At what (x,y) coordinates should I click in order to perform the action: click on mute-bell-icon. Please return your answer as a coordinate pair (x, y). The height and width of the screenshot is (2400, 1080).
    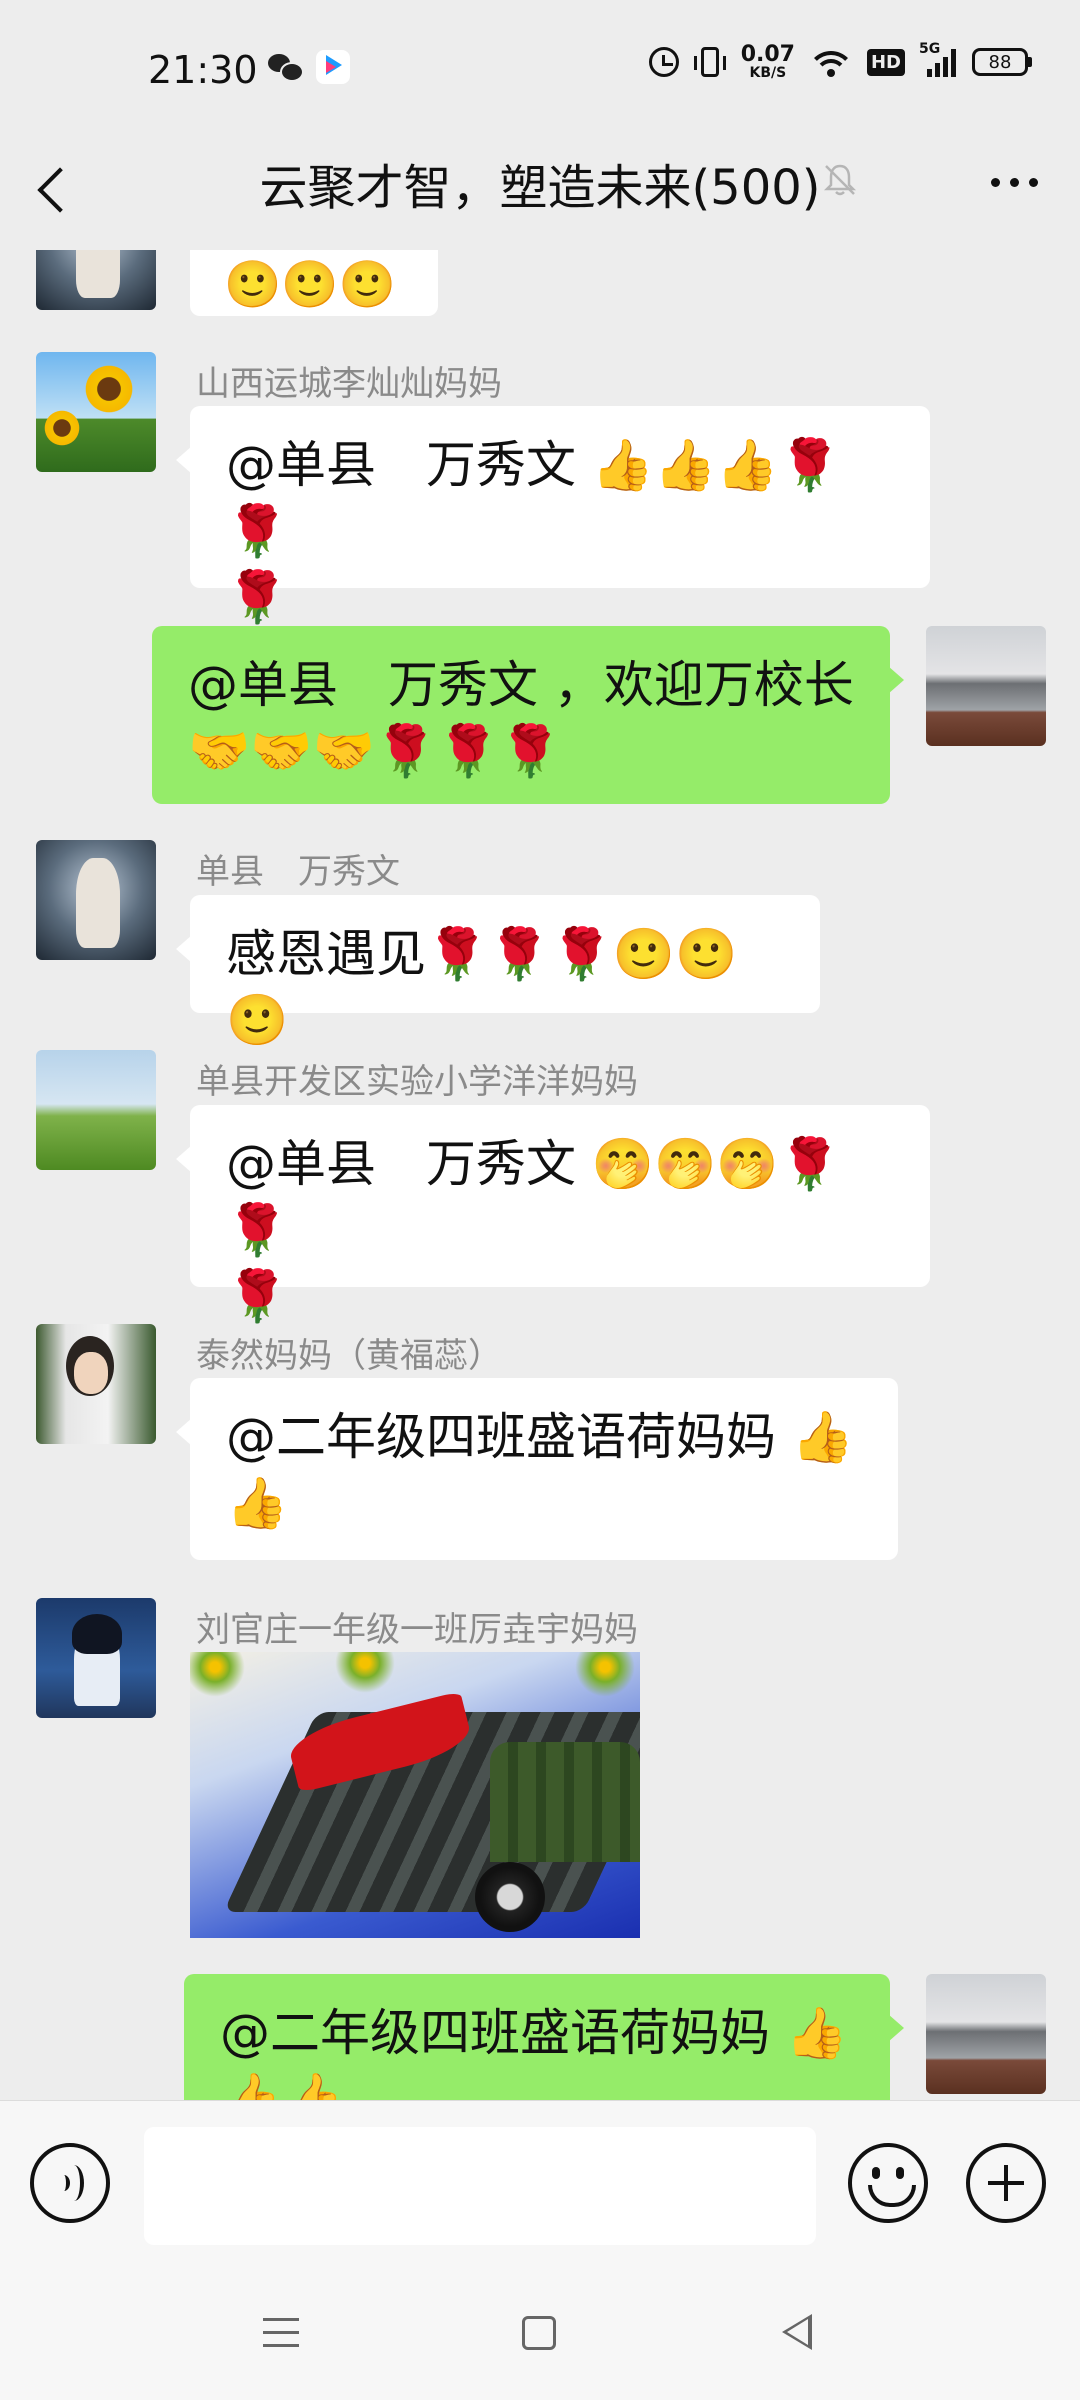
    Looking at the image, I should click on (840, 180).